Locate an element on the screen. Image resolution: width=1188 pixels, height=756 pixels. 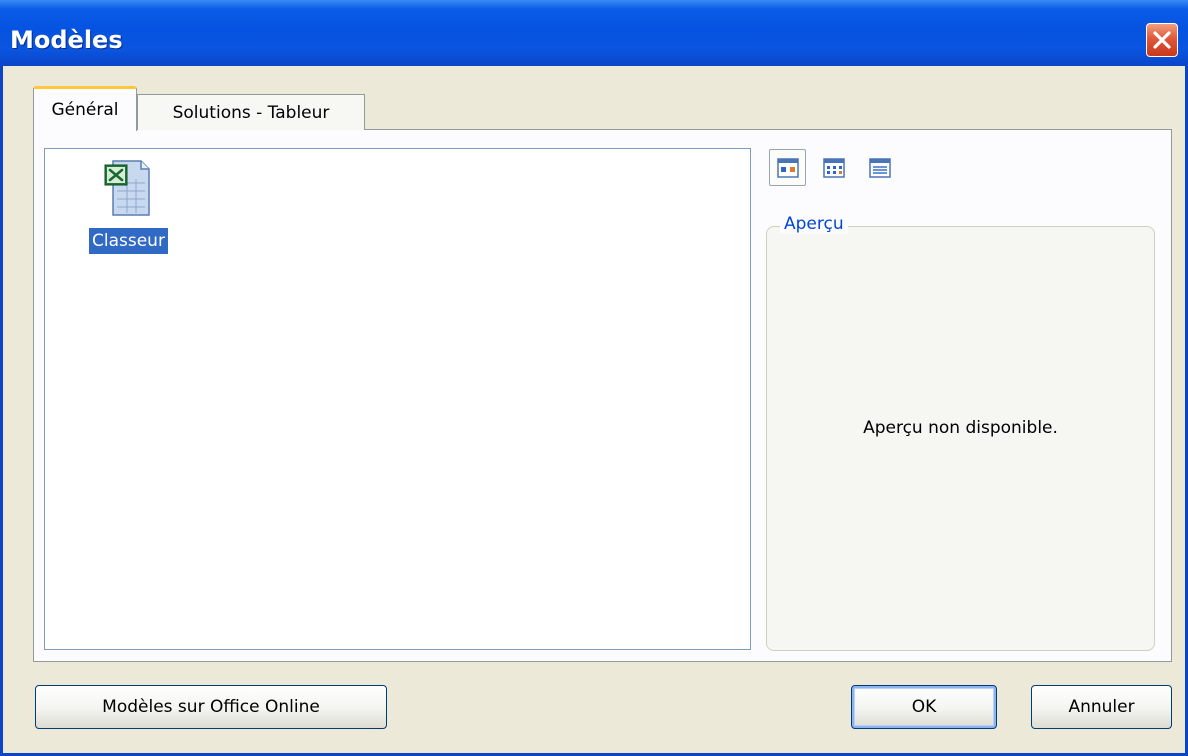
cancel-button: Annuler is located at coordinates (1101, 707).